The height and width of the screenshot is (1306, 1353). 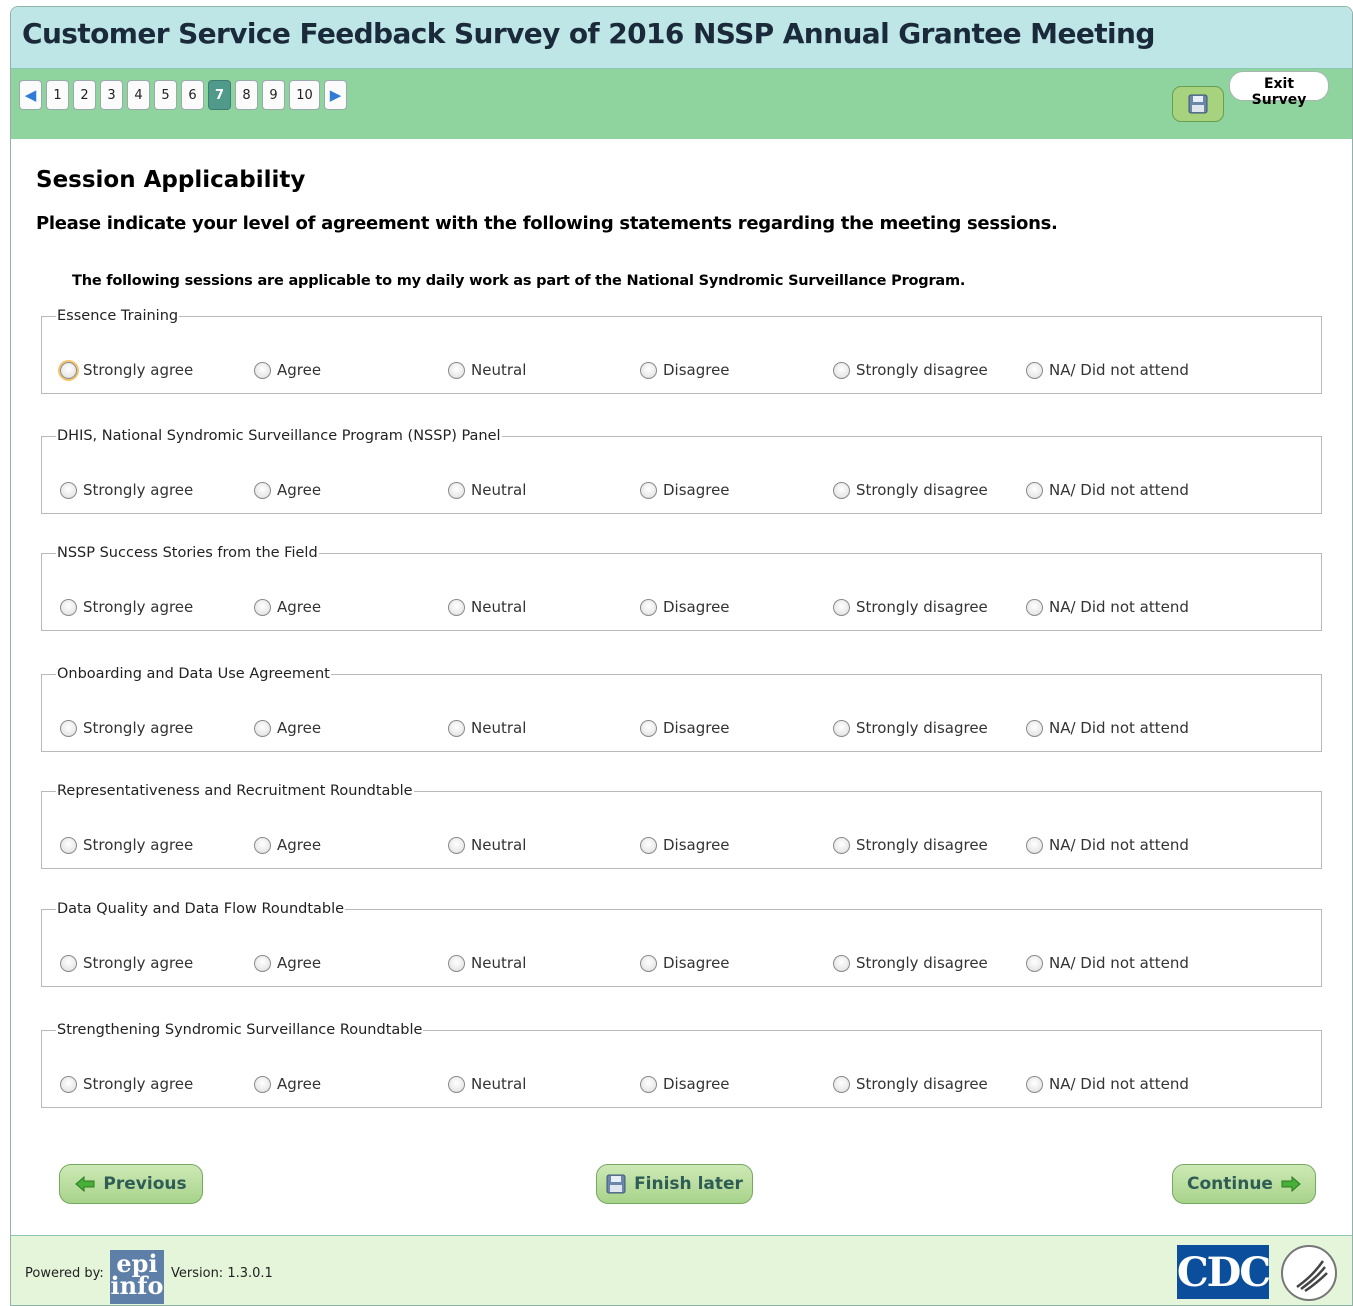 I want to click on exit-survey-button: Exit Survey, so click(x=1279, y=89).